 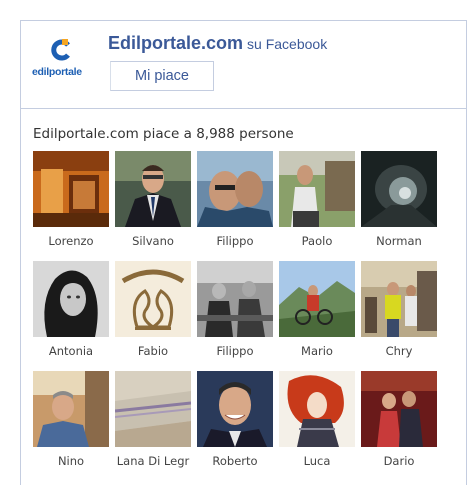 I want to click on logo-wordmark: edilportale, so click(x=57, y=72).